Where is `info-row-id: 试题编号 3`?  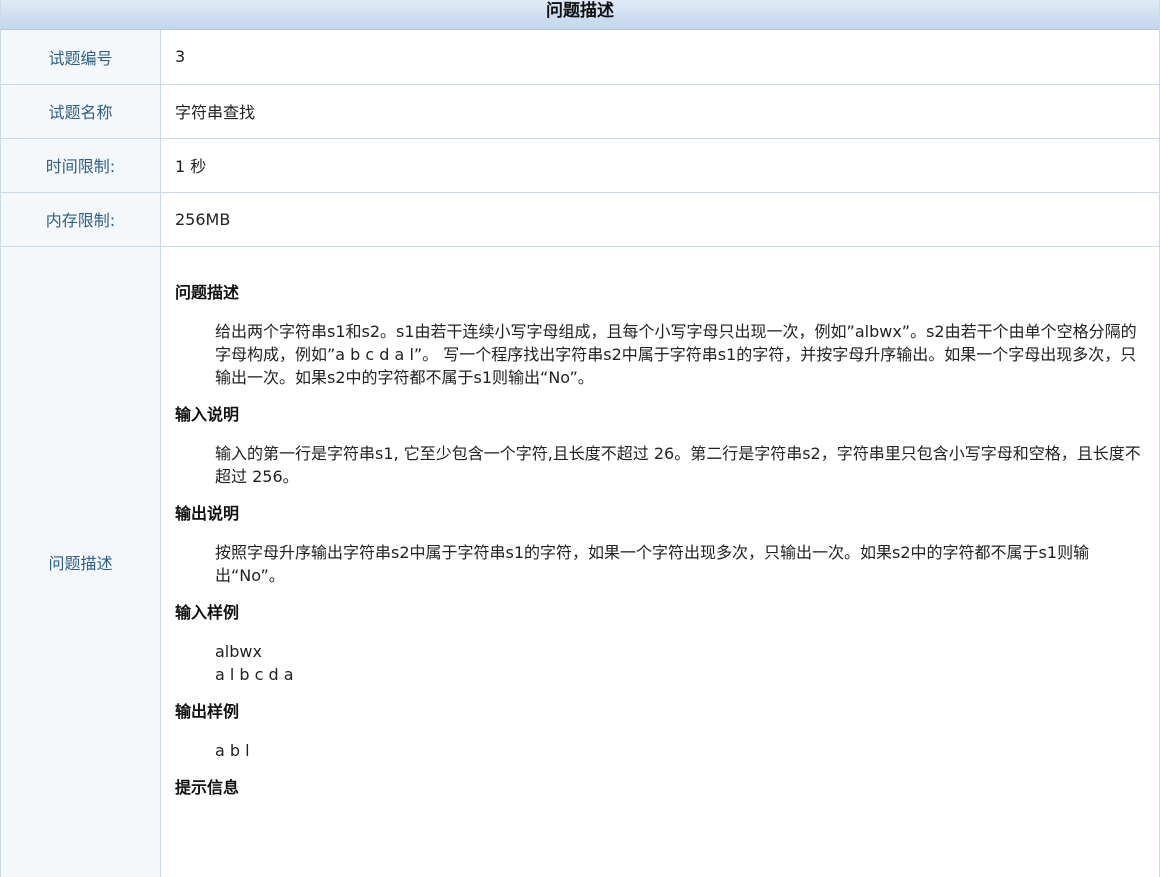
info-row-id: 试题编号 3 is located at coordinates (580, 57).